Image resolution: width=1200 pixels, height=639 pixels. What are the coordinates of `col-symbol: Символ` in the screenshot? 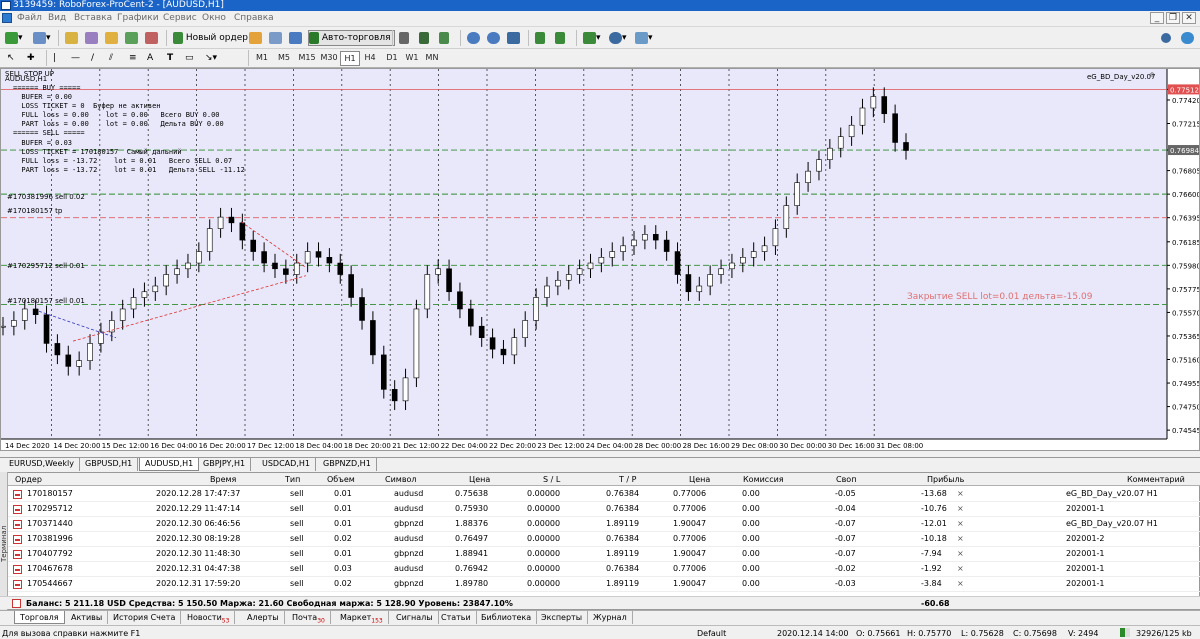 It's located at (401, 479).